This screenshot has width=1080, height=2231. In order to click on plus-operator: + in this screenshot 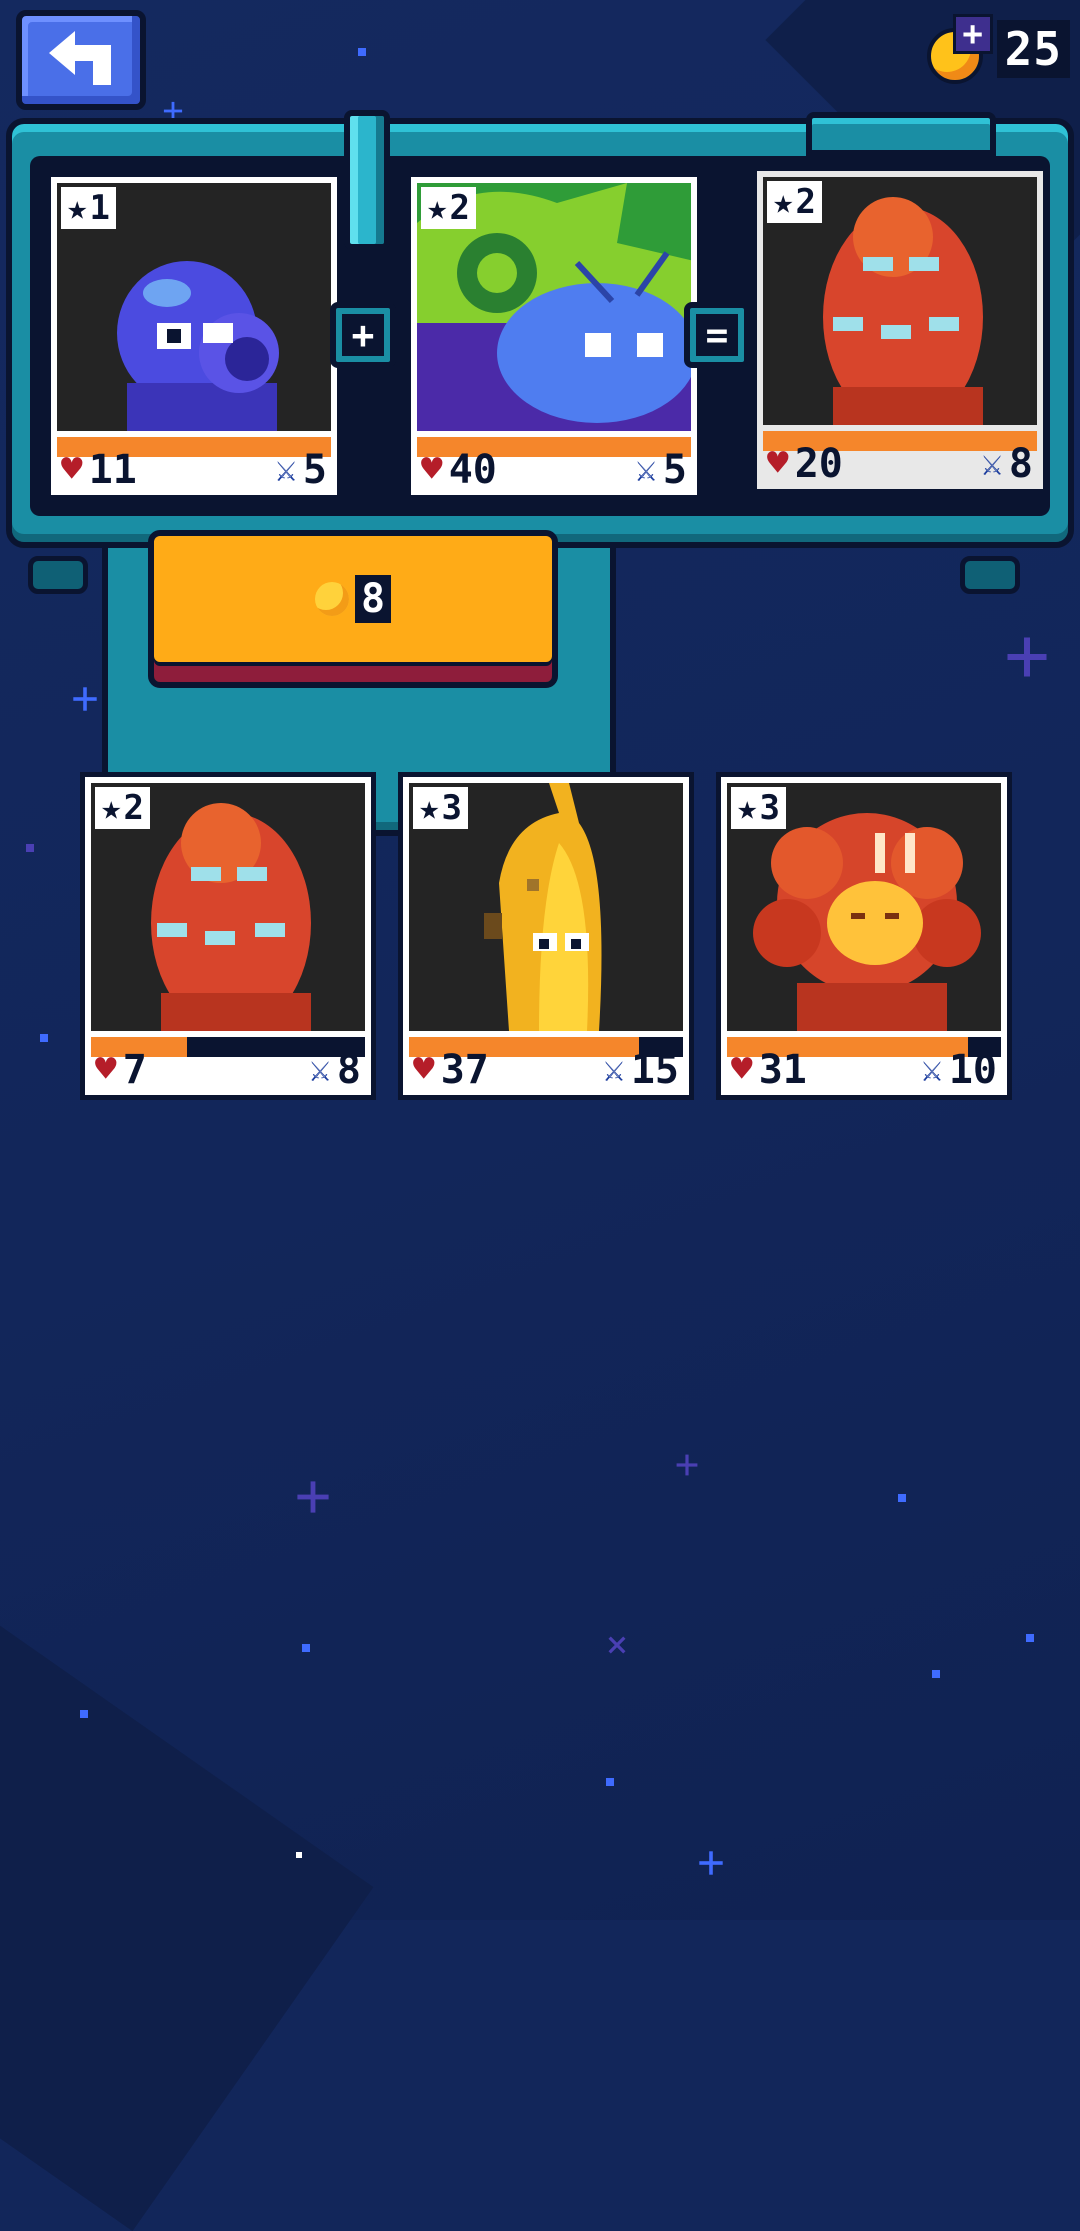, I will do `click(363, 335)`.